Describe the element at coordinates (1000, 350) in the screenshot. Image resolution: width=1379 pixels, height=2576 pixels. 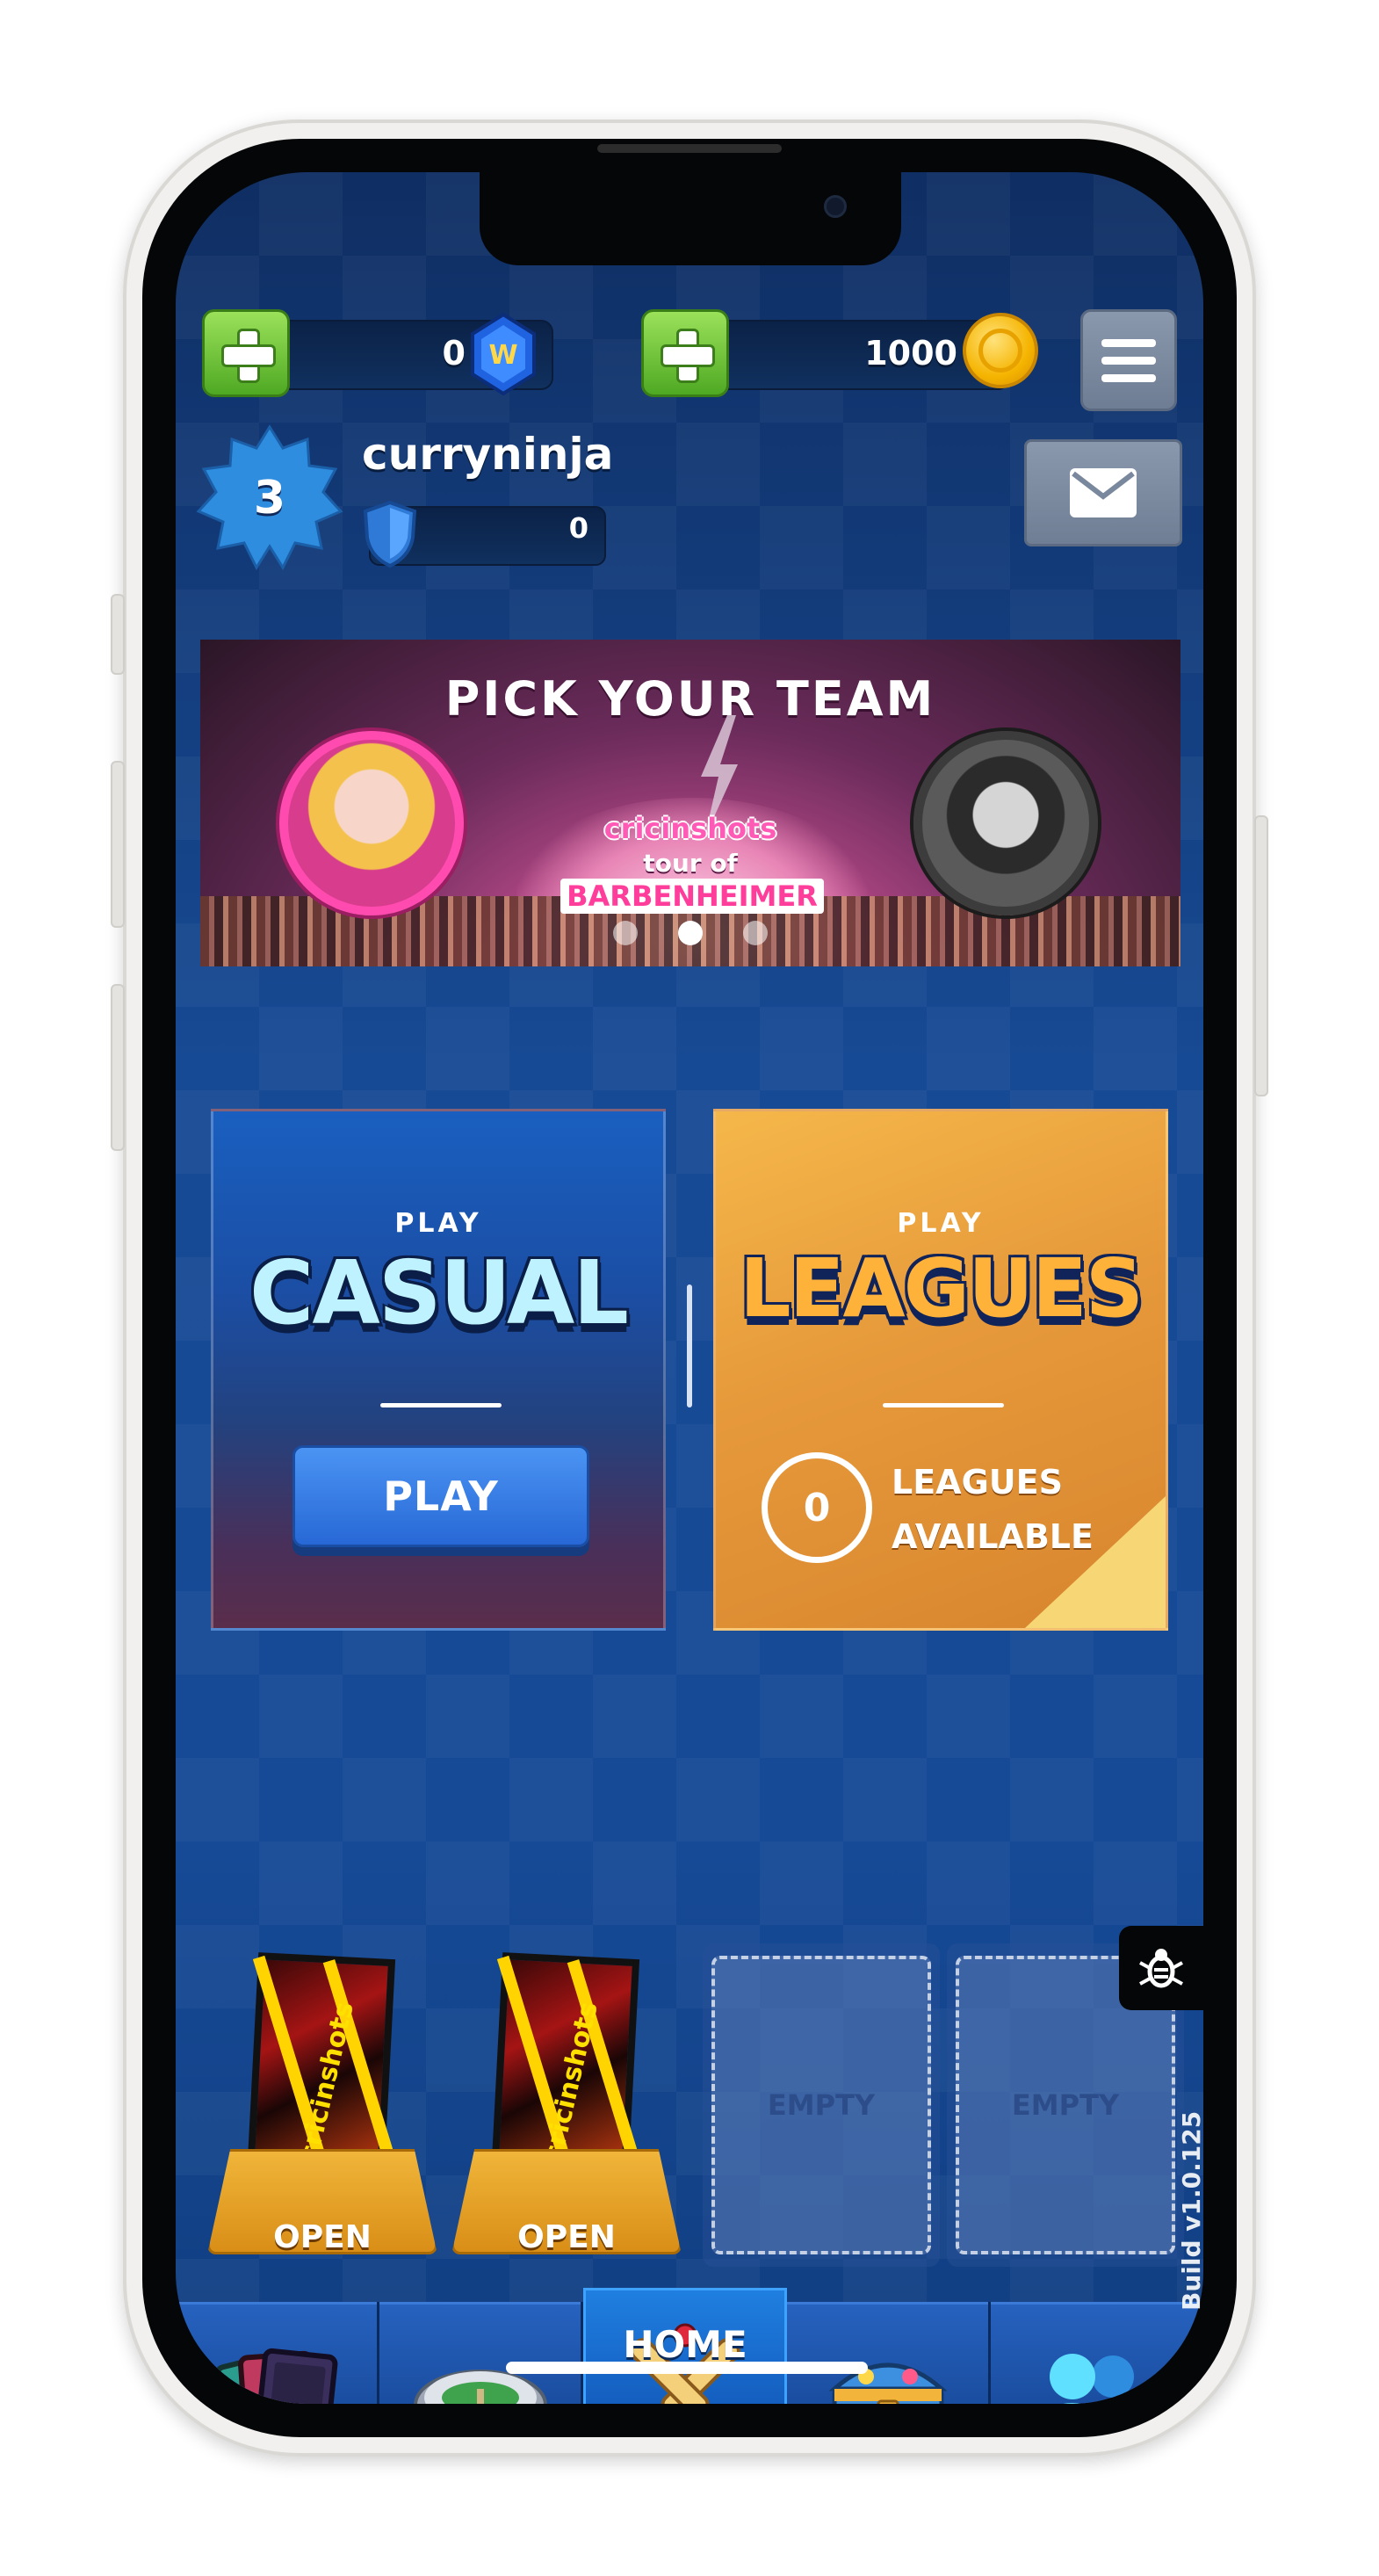
I see `coin-icon` at that location.